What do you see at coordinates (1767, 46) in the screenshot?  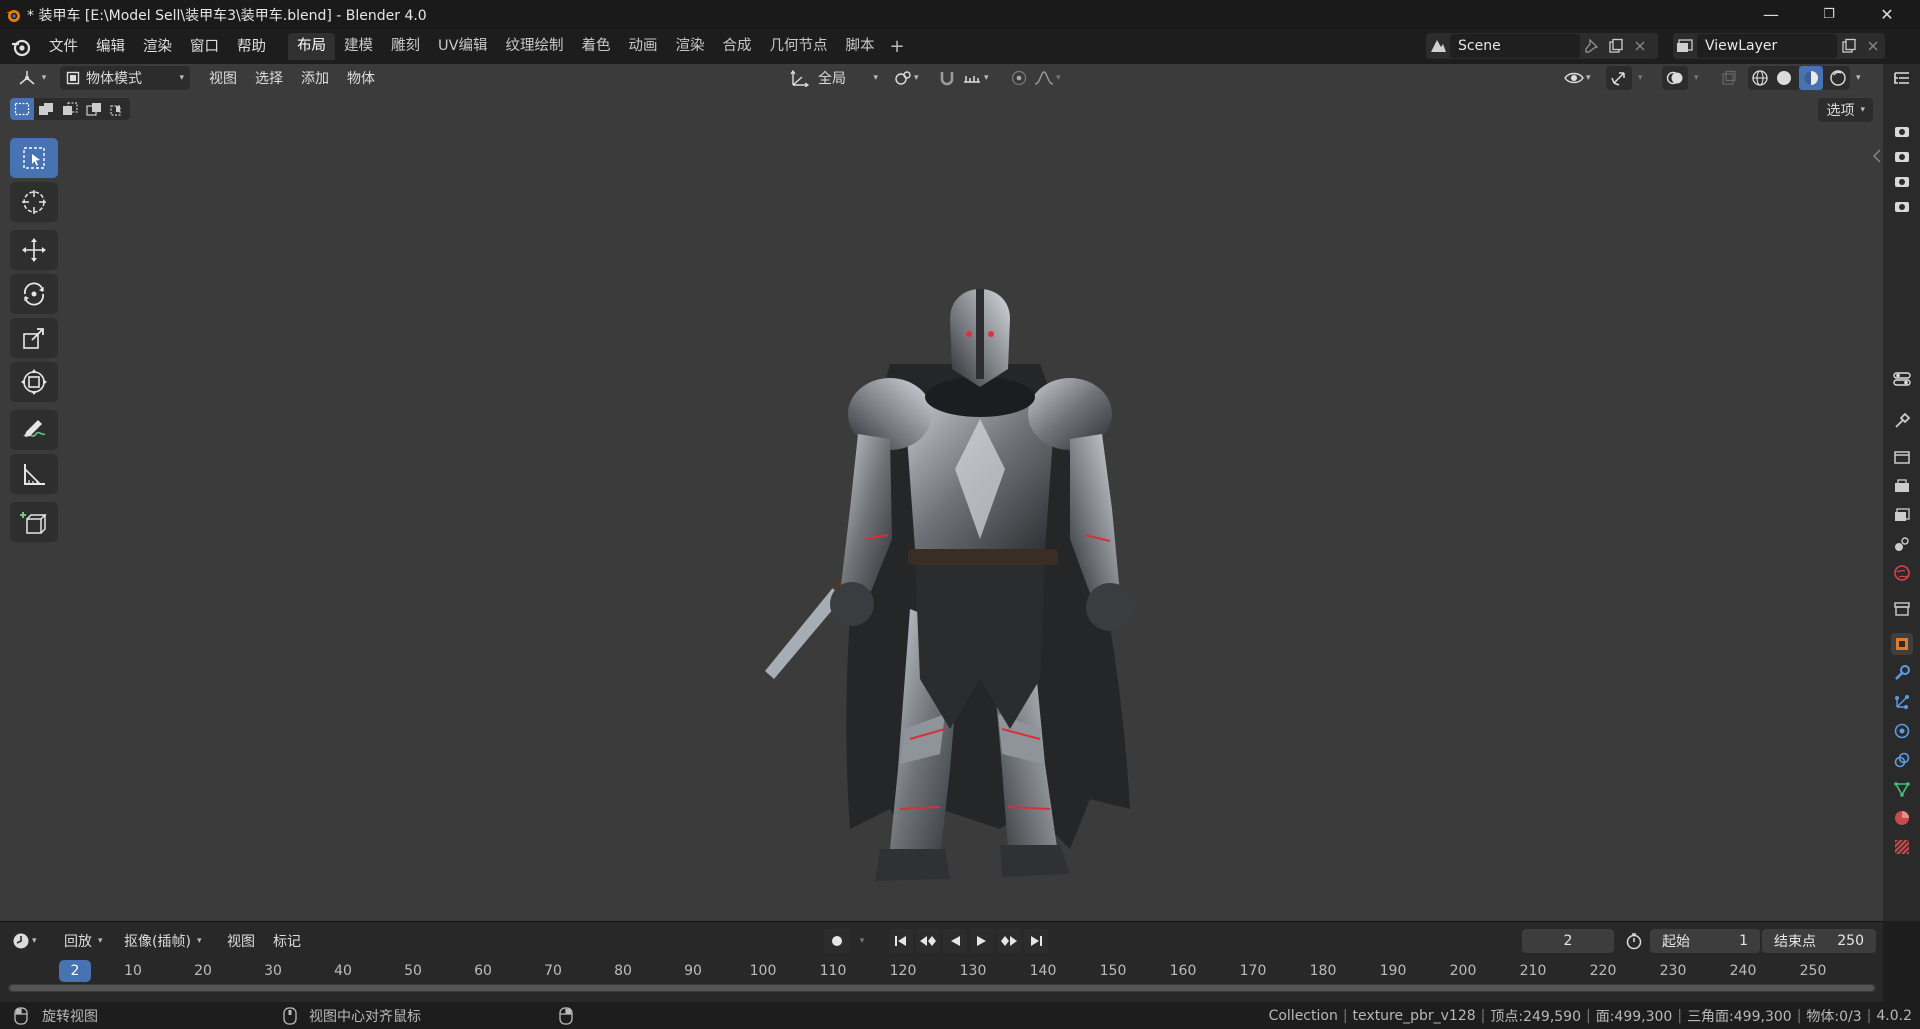 I see `view-layer-name-field: ViewLayer` at bounding box center [1767, 46].